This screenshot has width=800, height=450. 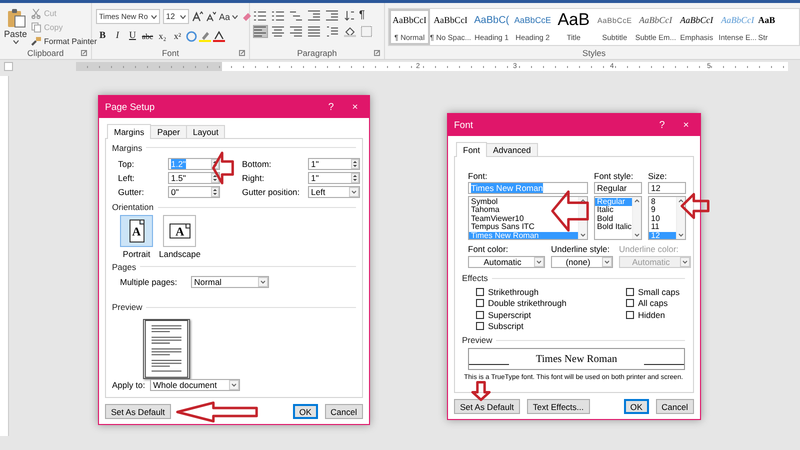 I want to click on align-justify-icon, so click(x=314, y=31).